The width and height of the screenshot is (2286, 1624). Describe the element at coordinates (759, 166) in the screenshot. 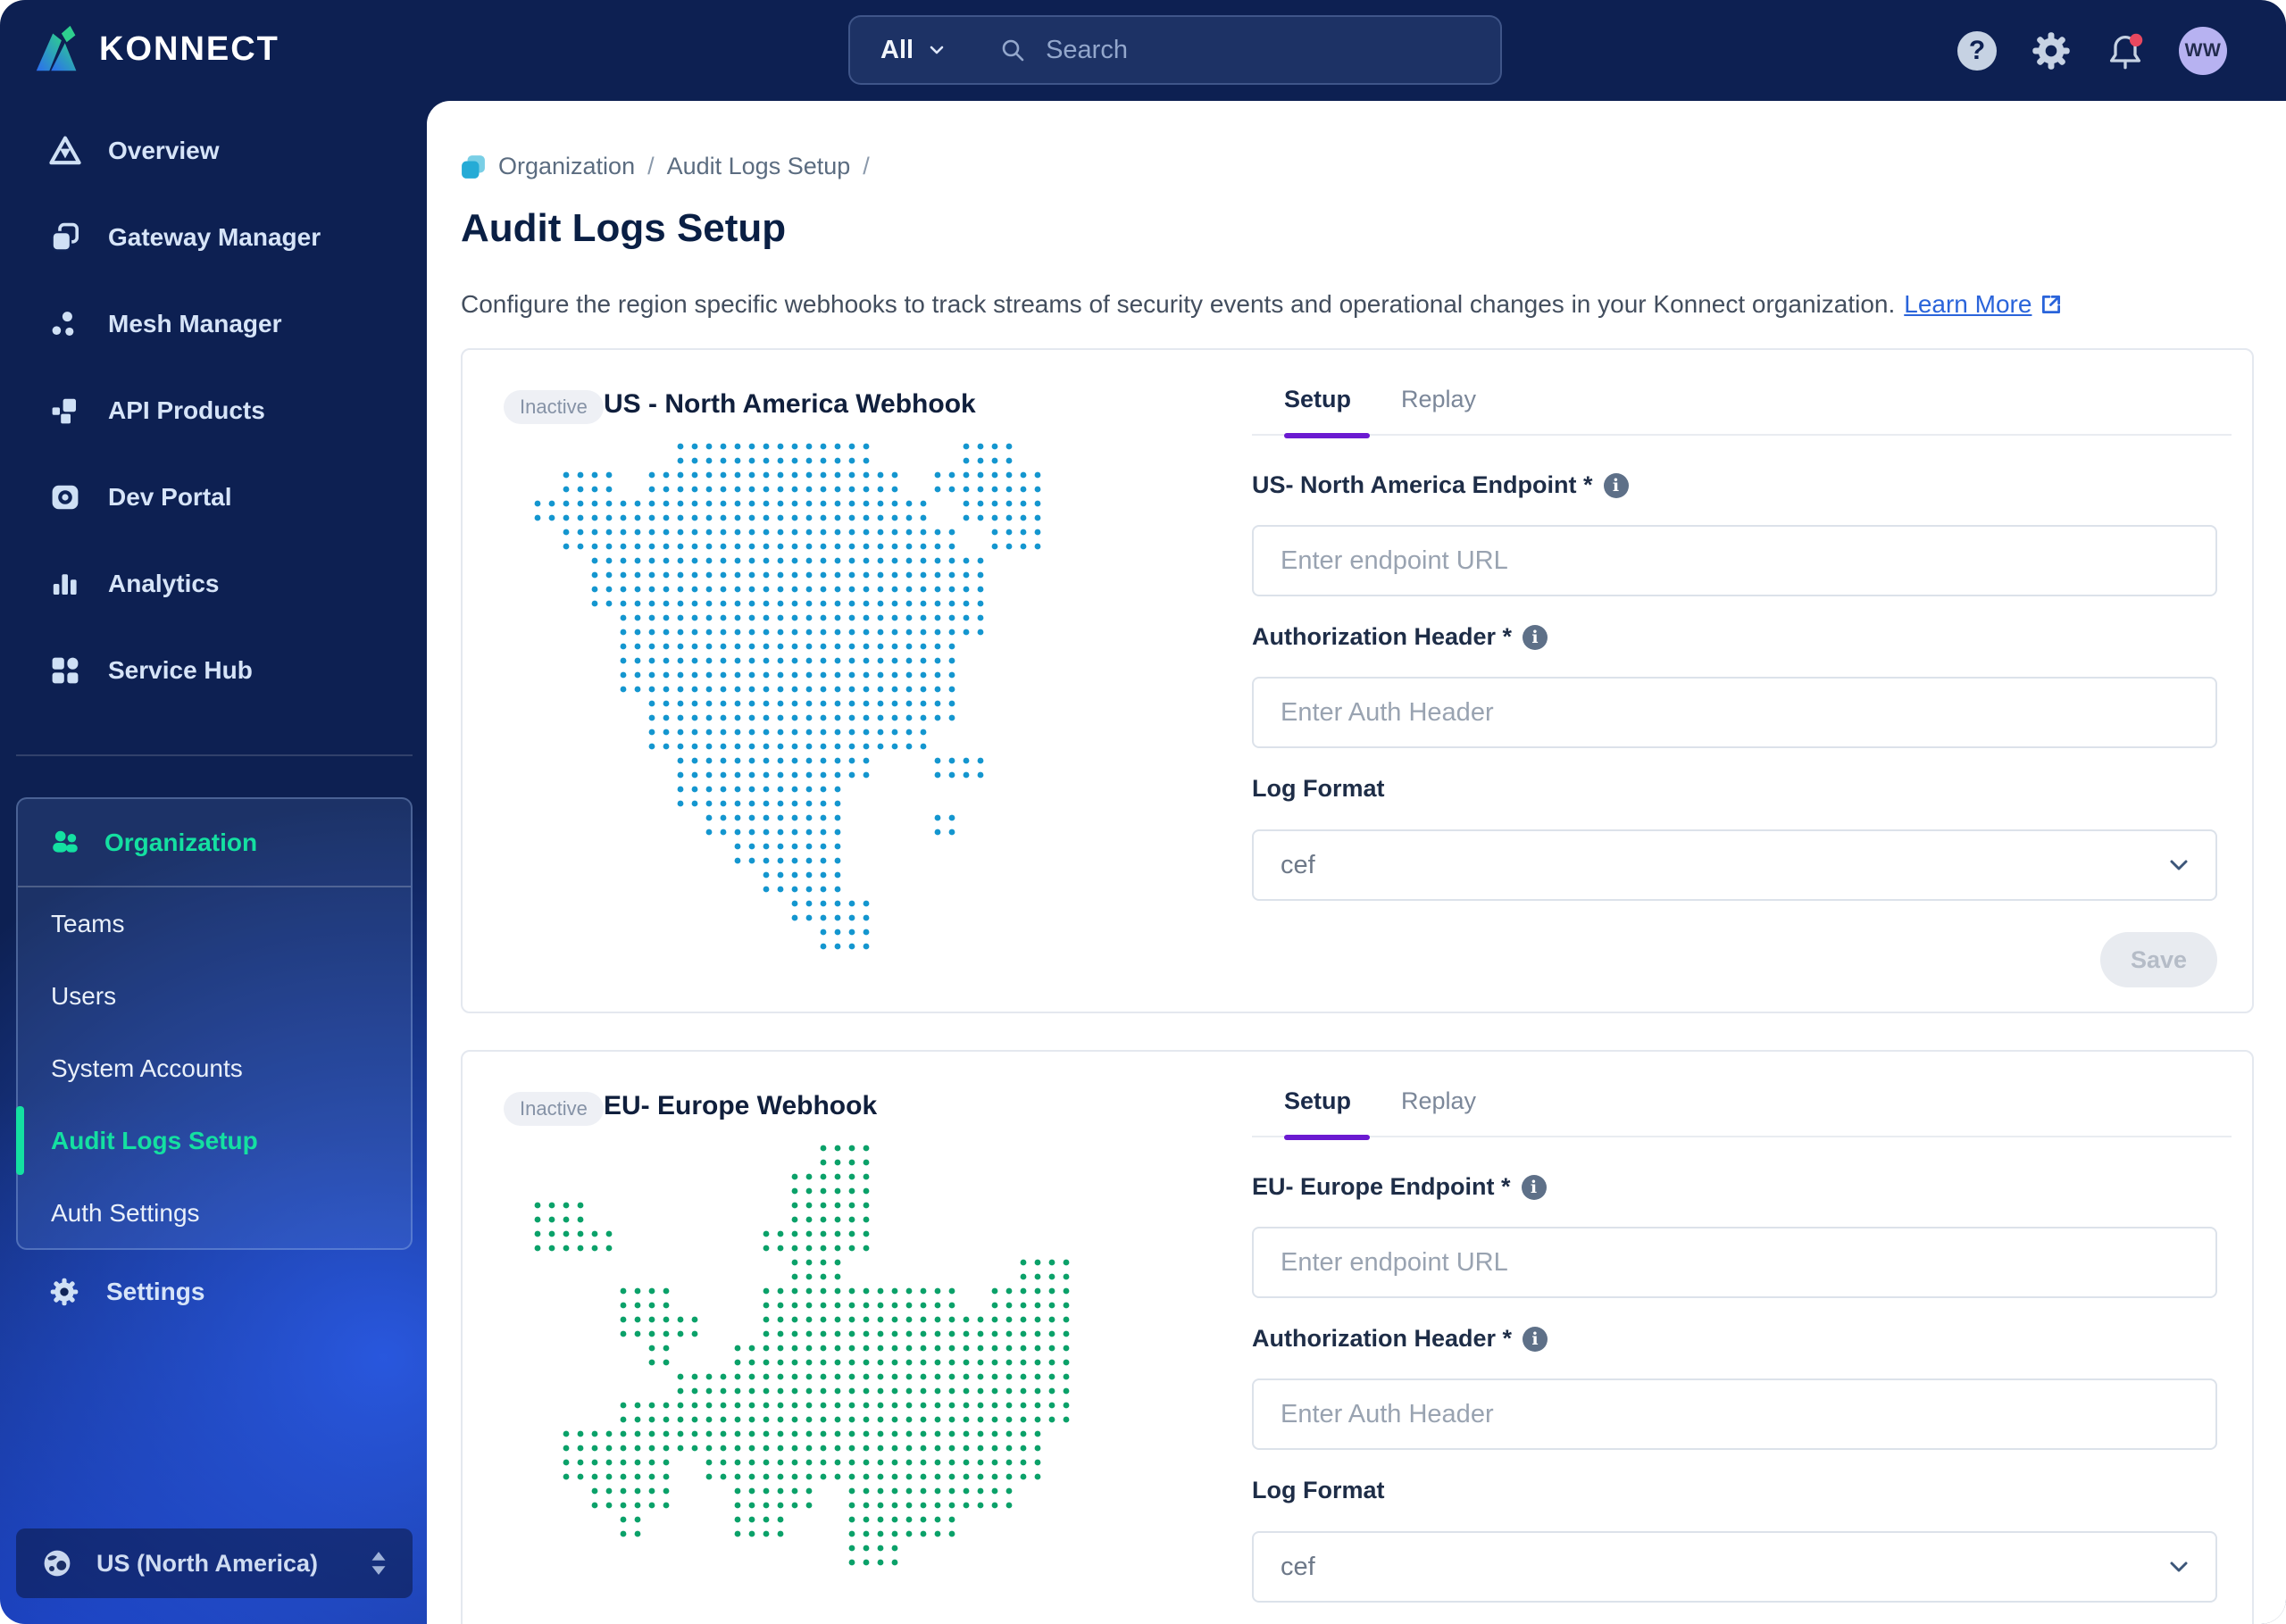

I see `breadcrumb-audit-logs-setup: Audit Logs Setup` at that location.